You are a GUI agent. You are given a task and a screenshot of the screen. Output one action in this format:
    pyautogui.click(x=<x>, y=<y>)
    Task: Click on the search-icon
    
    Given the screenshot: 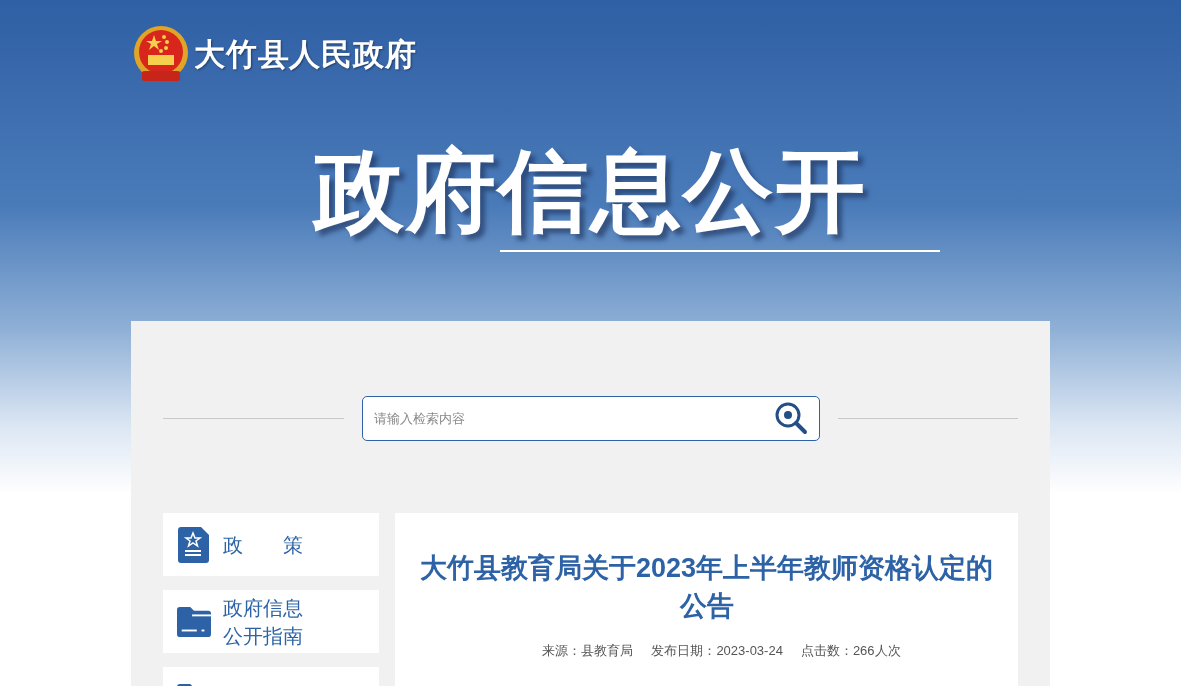 What is the action you would take?
    pyautogui.click(x=790, y=418)
    